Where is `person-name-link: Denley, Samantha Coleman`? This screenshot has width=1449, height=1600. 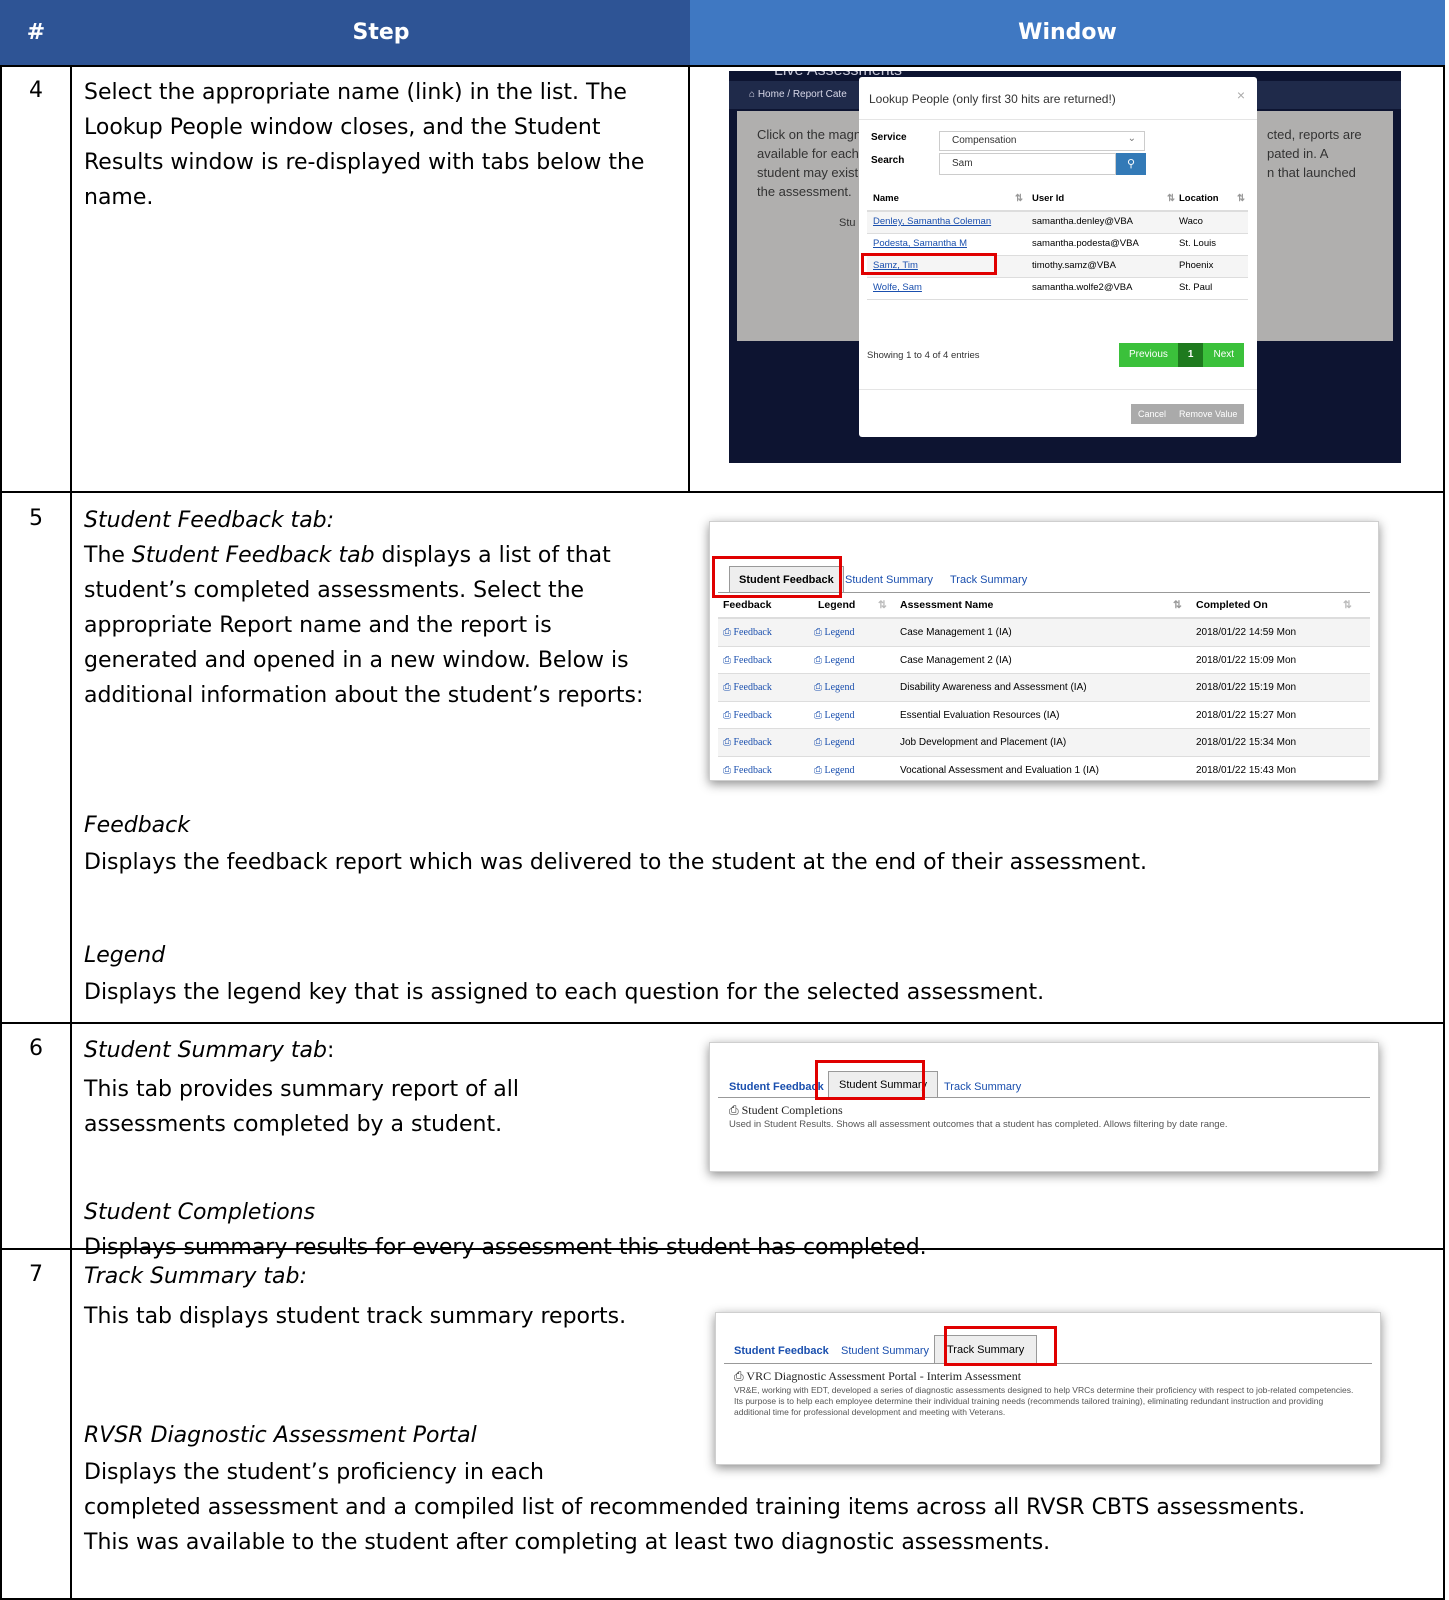
person-name-link: Denley, Samantha Coleman is located at coordinates (932, 221).